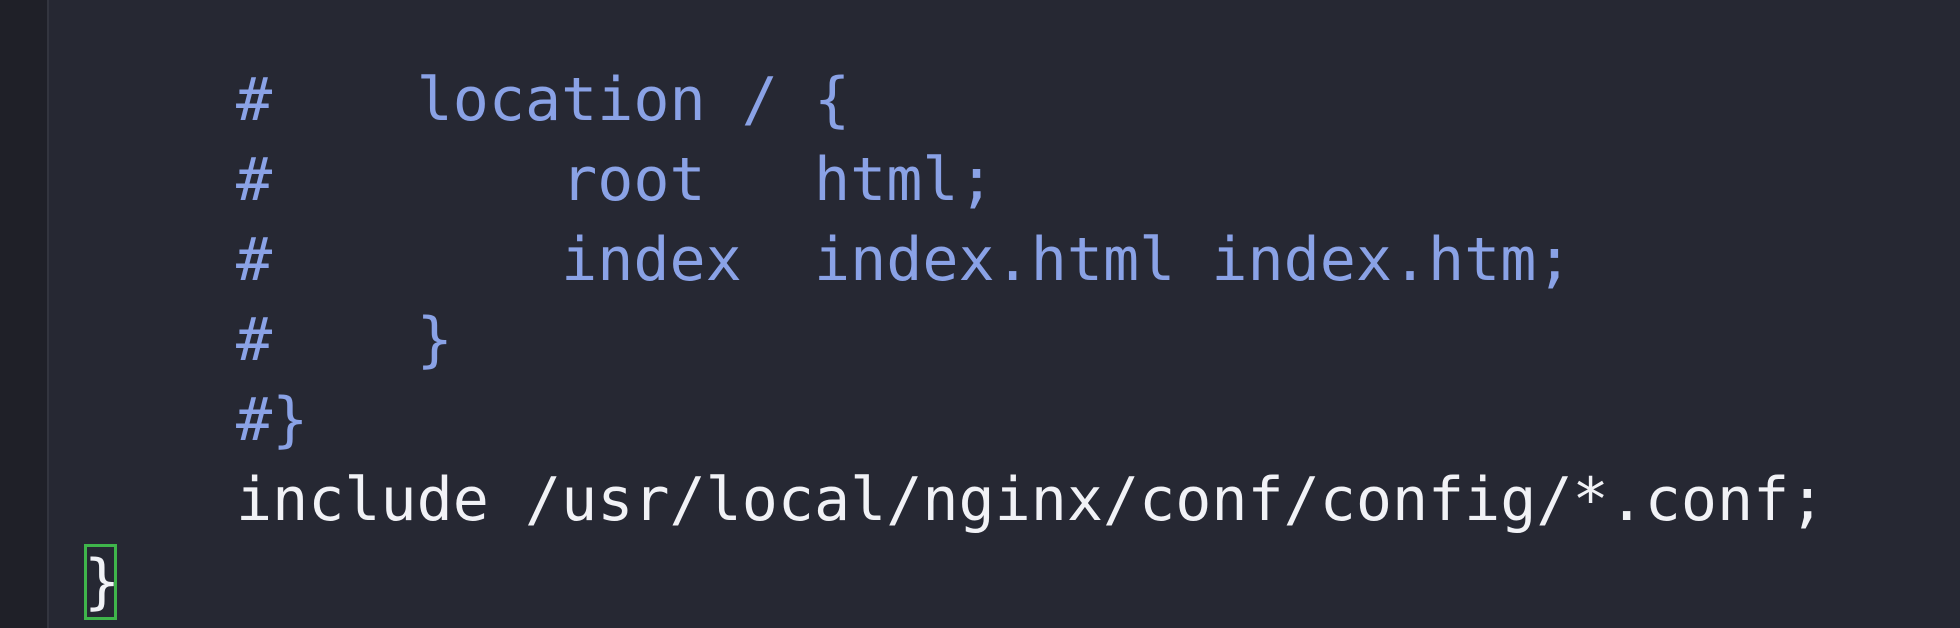 The image size is (1960, 628). Describe the element at coordinates (272, 420) in the screenshot. I see `code-line: #}` at that location.